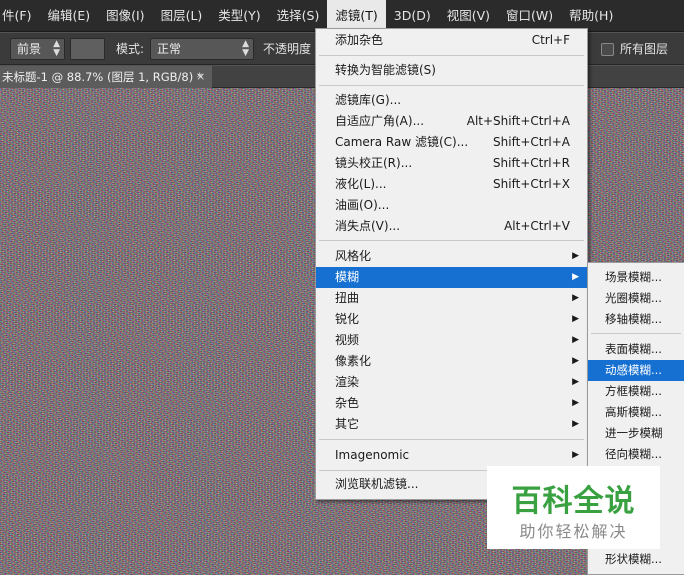 The height and width of the screenshot is (575, 684). Describe the element at coordinates (573, 531) in the screenshot. I see `watermark-subtitle: 助你轻松解决` at that location.